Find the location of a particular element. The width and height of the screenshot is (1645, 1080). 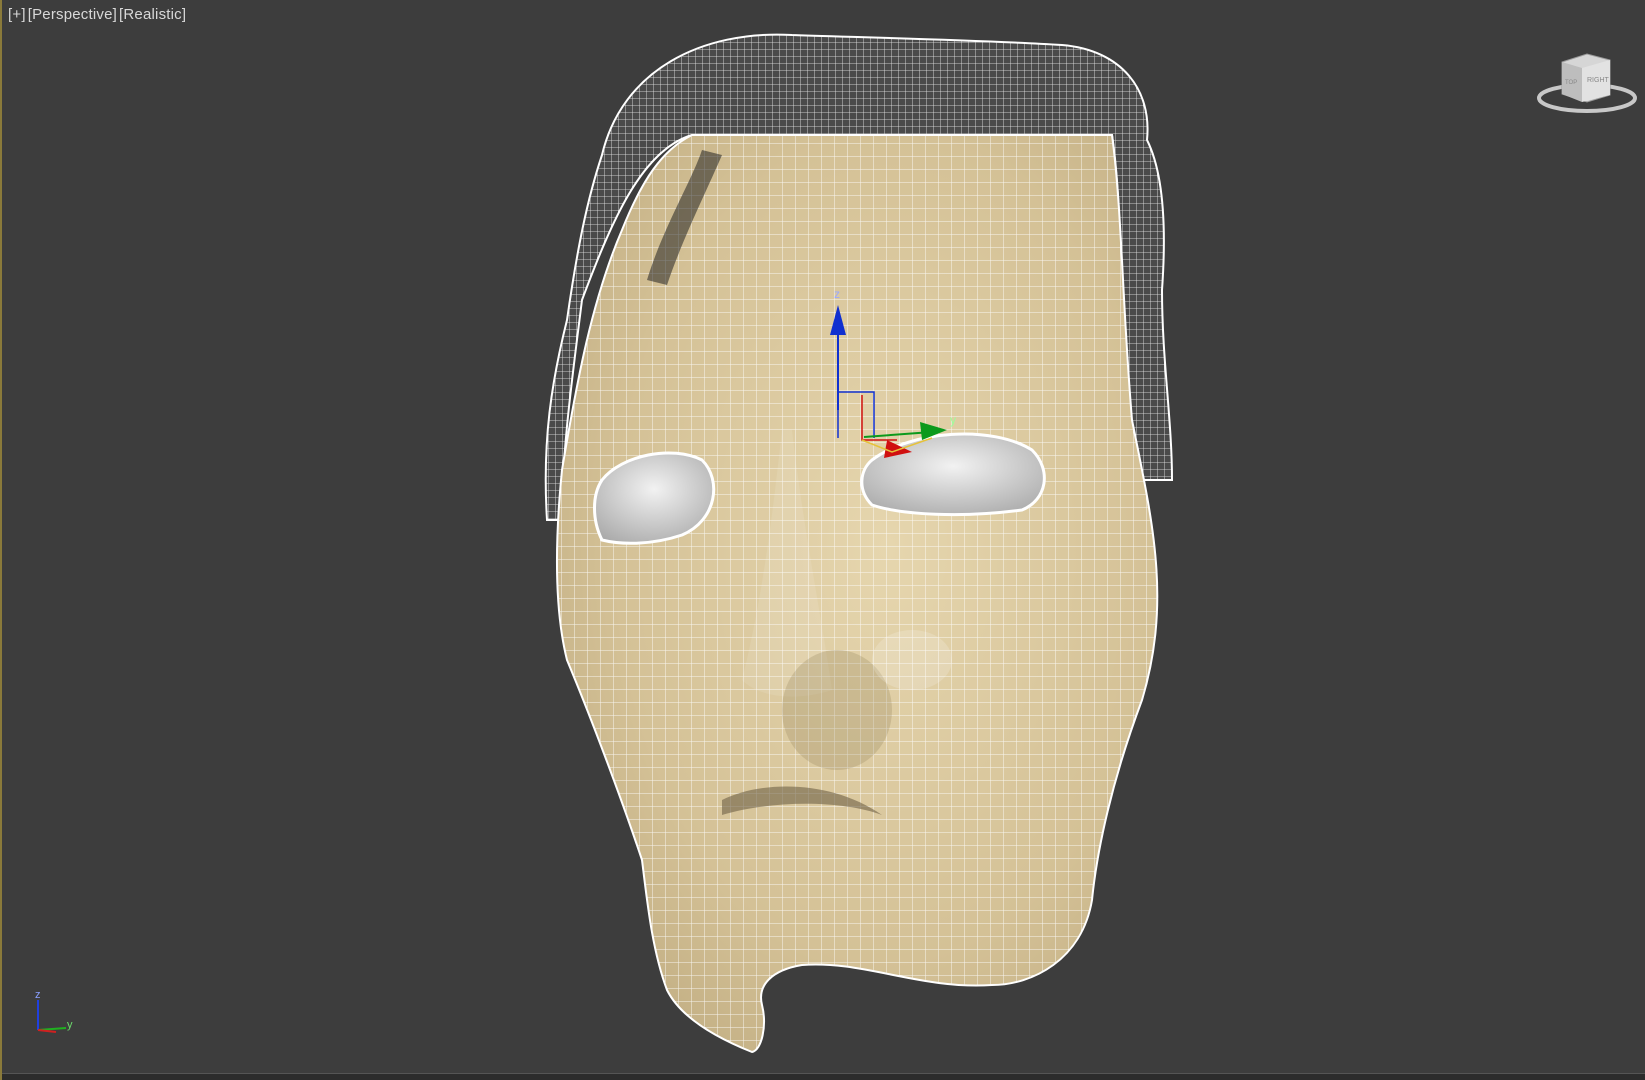

tripod-z-label: z is located at coordinates (38, 995).